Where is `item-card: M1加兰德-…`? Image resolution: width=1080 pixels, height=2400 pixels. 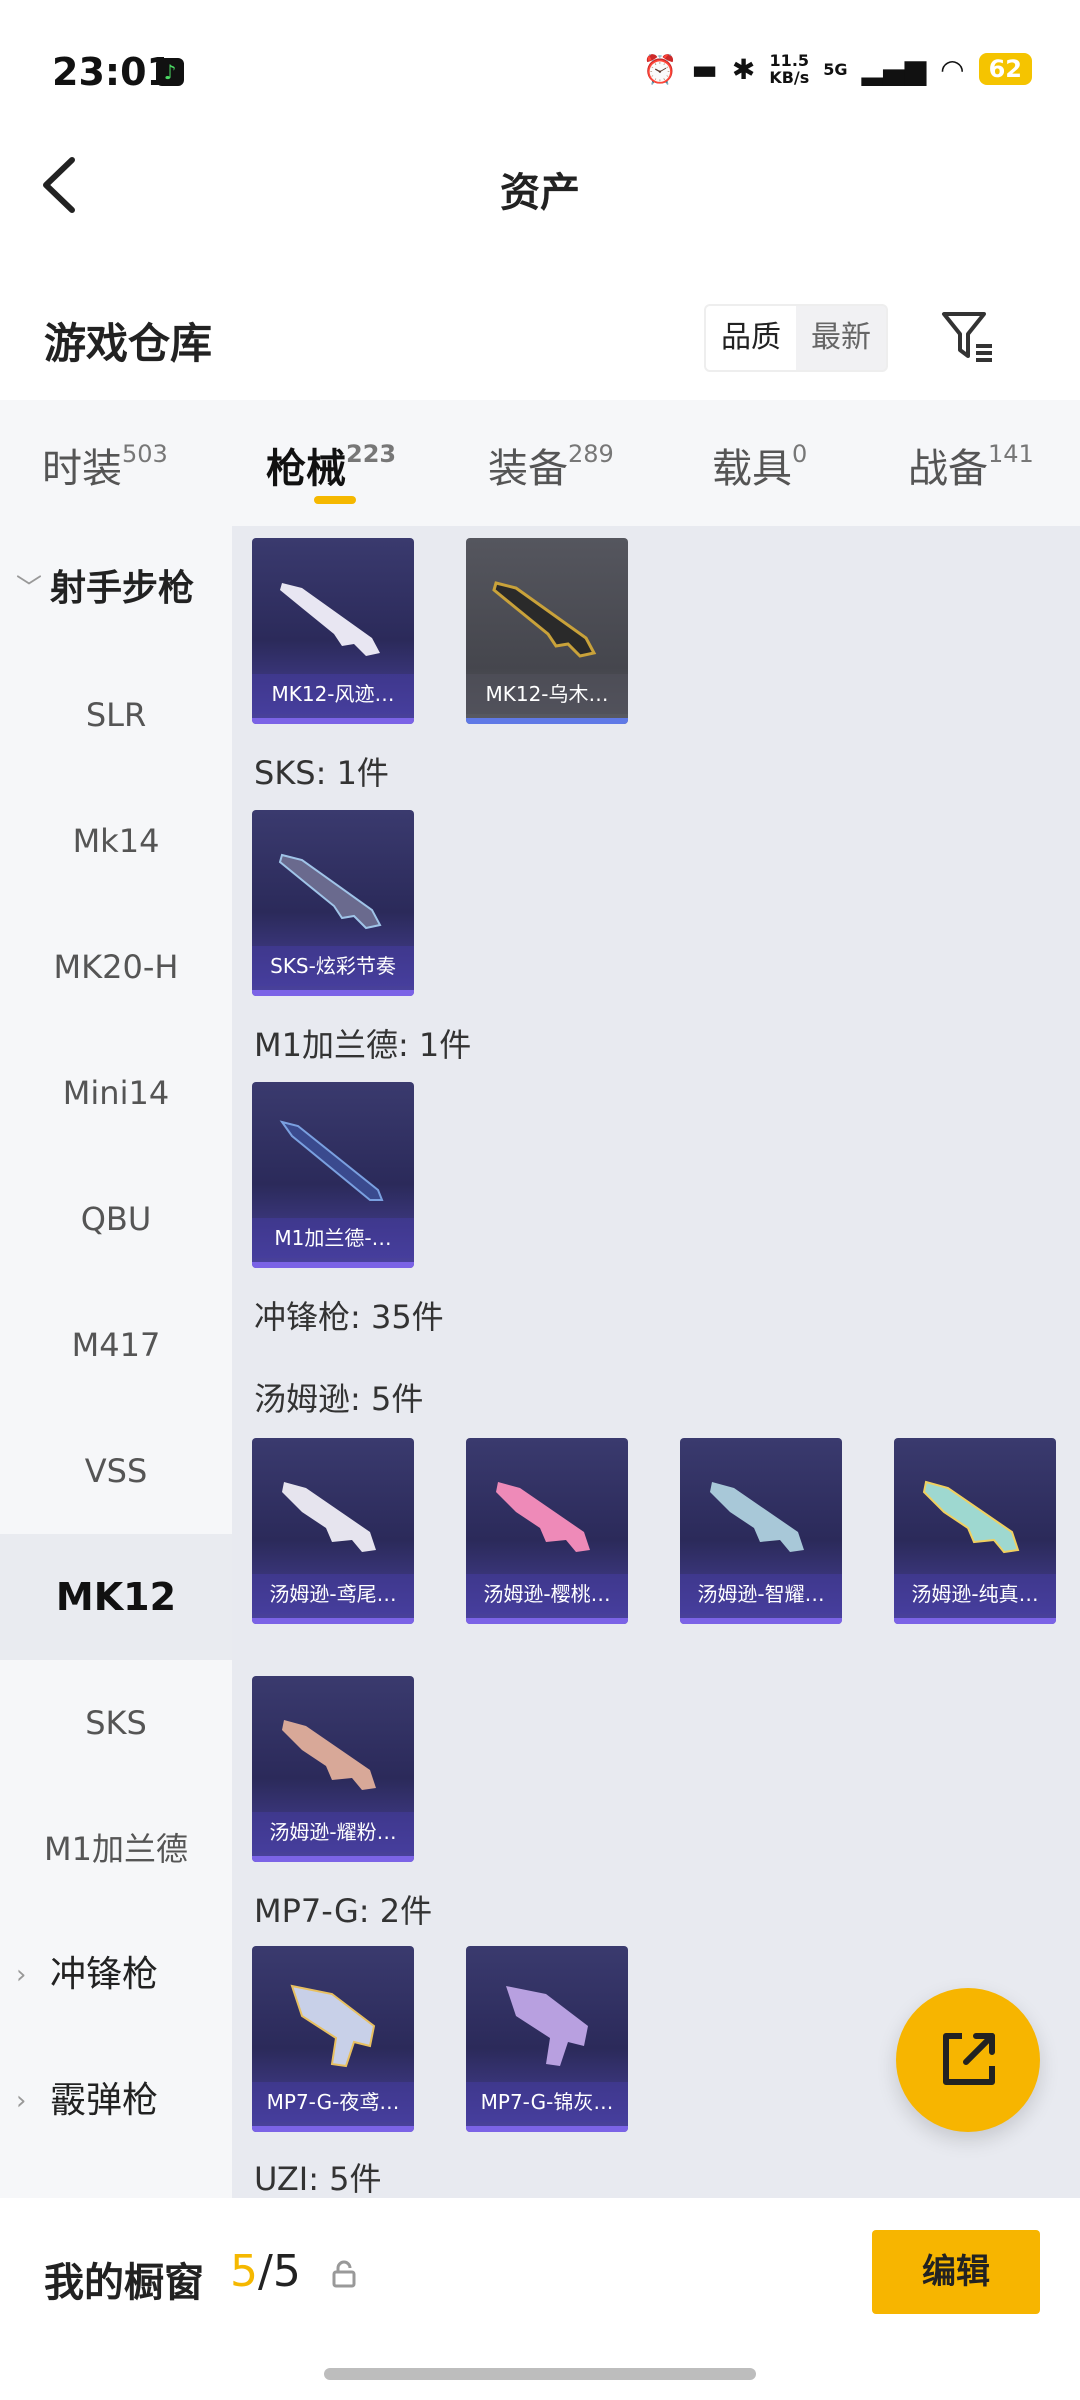
item-card: M1加兰德-… is located at coordinates (333, 1175).